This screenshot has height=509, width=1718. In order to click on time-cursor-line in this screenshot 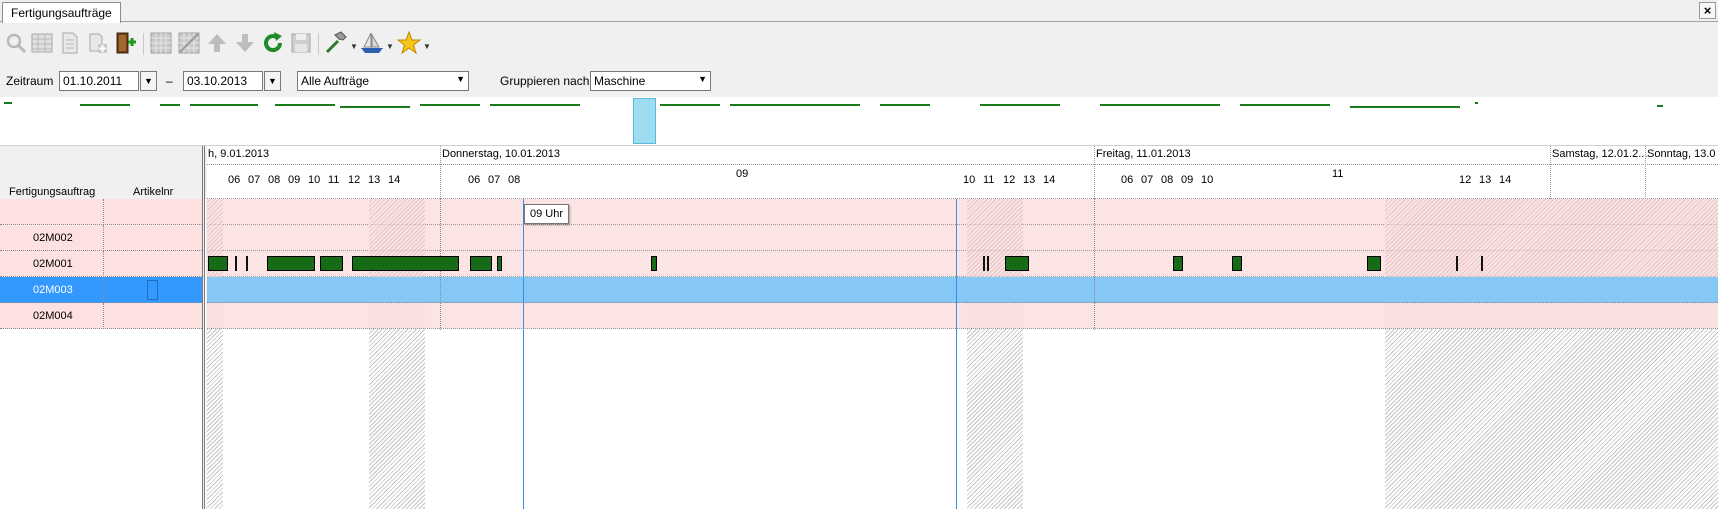, I will do `click(956, 354)`.